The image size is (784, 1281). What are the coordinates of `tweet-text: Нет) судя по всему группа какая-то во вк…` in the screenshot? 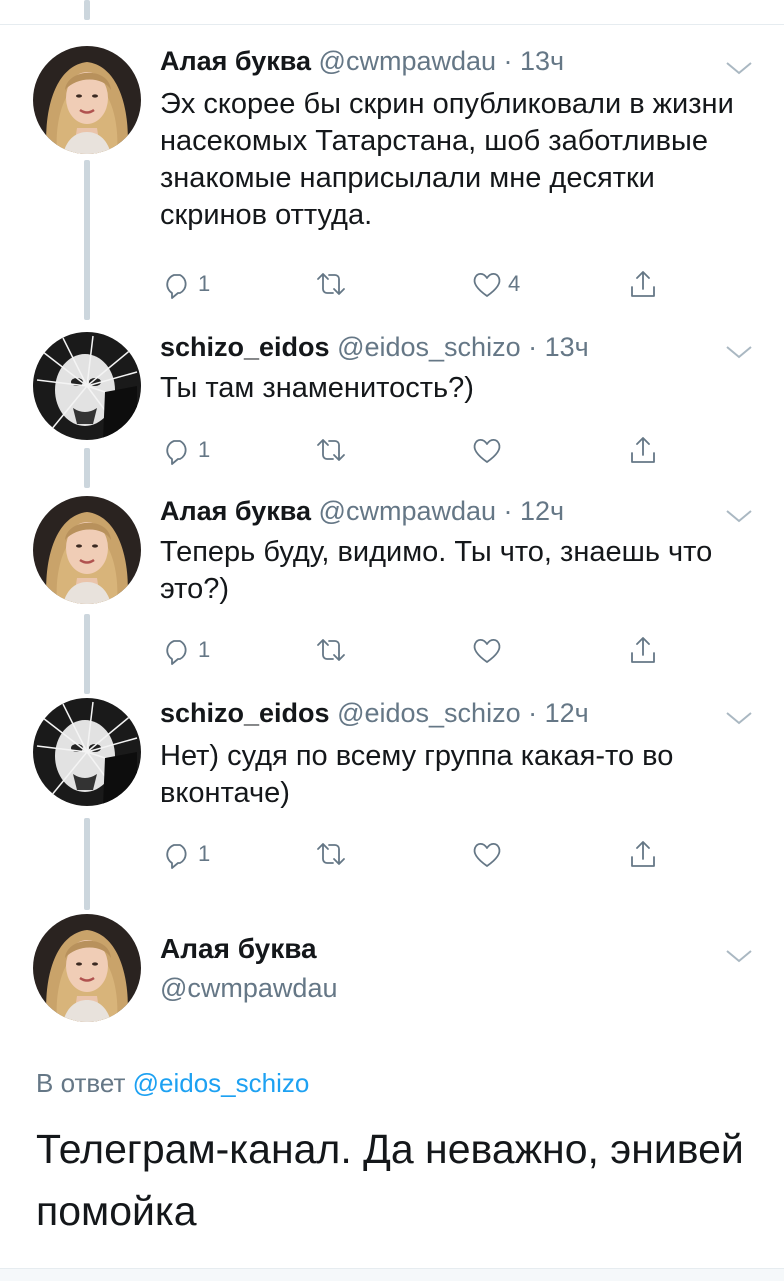 It's located at (417, 774).